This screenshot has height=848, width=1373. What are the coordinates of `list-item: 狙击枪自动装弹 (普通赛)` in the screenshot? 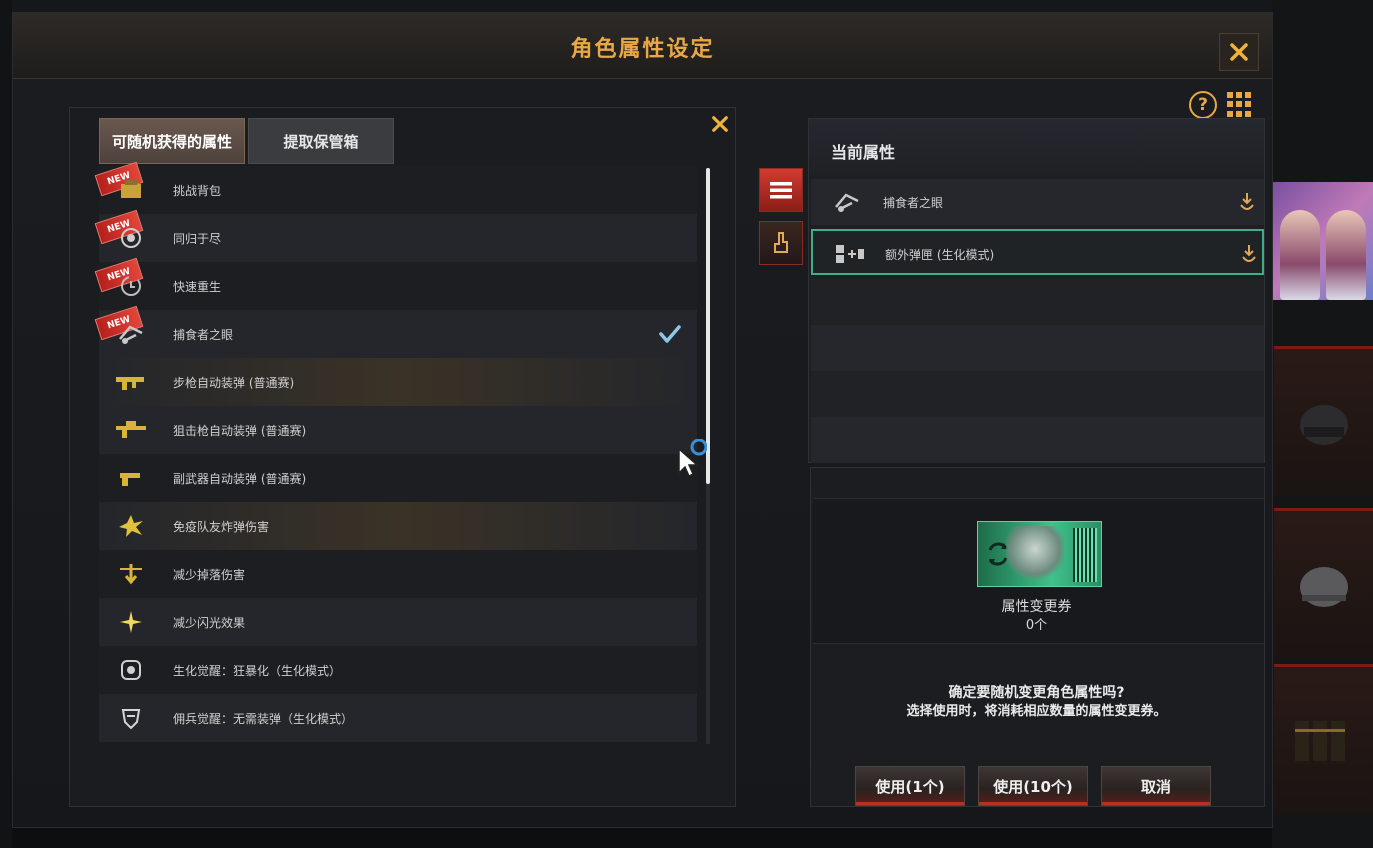 It's located at (398, 430).